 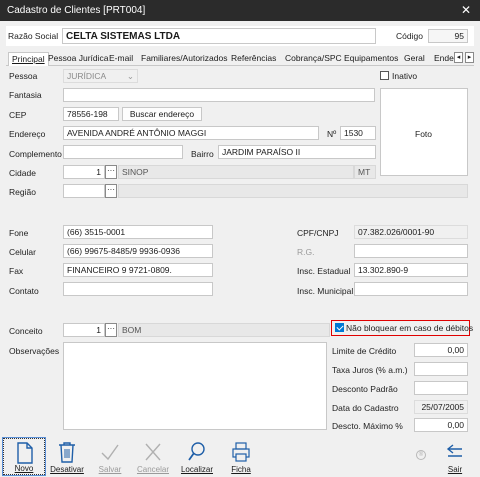 I want to click on salvar-button: Salvar, so click(x=110, y=456).